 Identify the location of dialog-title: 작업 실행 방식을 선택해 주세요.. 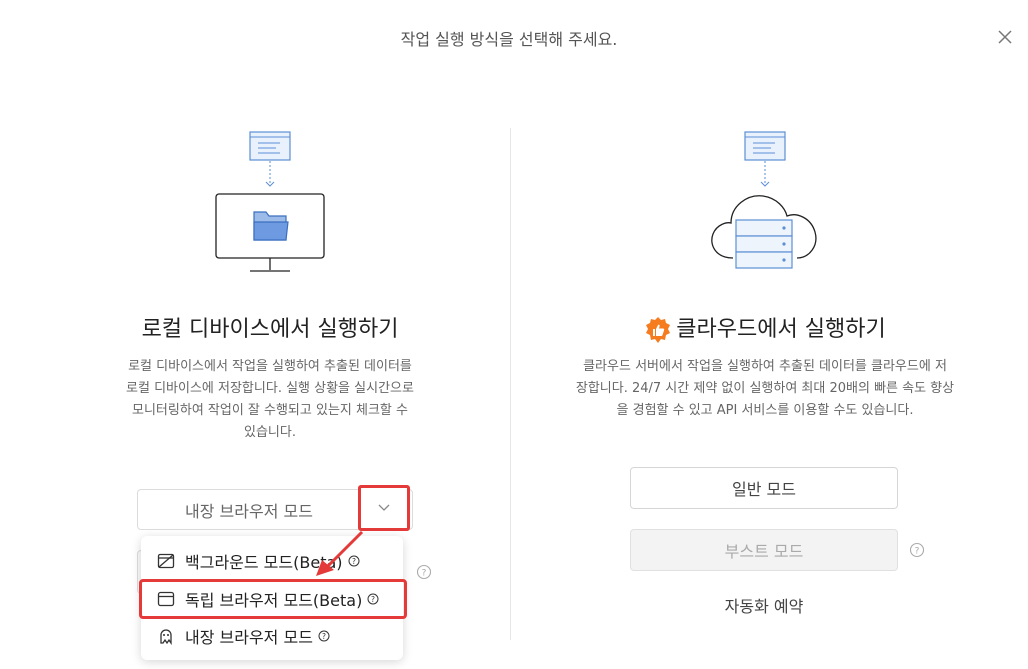
(509, 39).